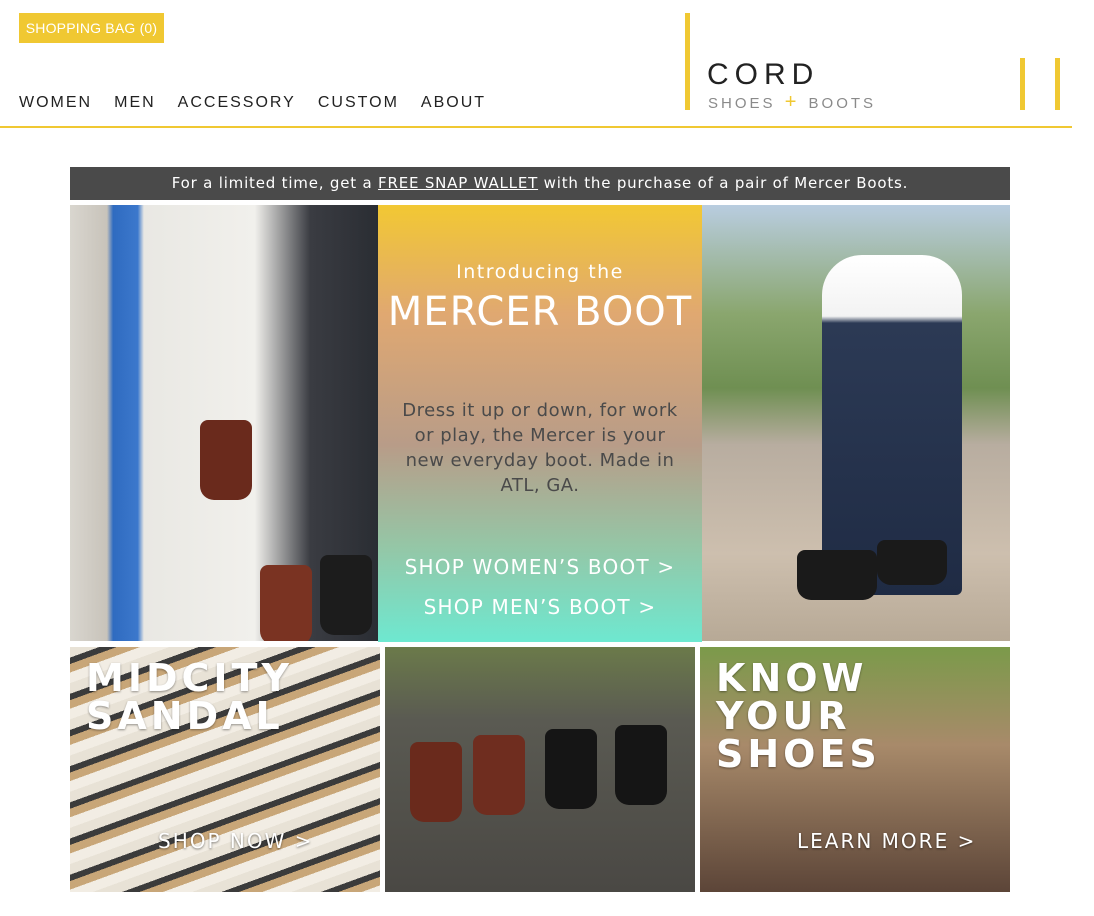 This screenshot has height=916, width=1094. Describe the element at coordinates (763, 75) in the screenshot. I see `logo-title: CORD` at that location.